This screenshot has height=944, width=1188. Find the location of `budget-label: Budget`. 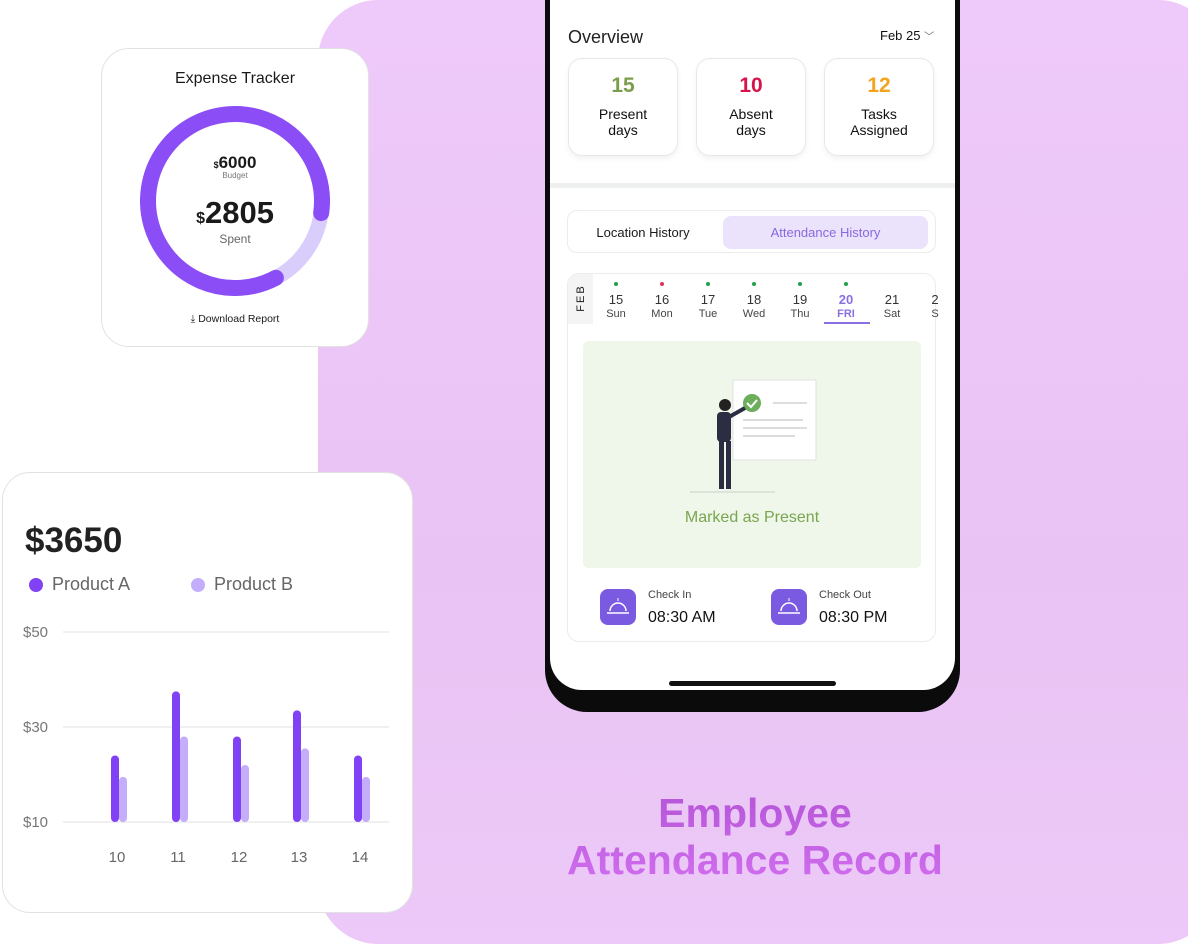

budget-label: Budget is located at coordinates (235, 175).